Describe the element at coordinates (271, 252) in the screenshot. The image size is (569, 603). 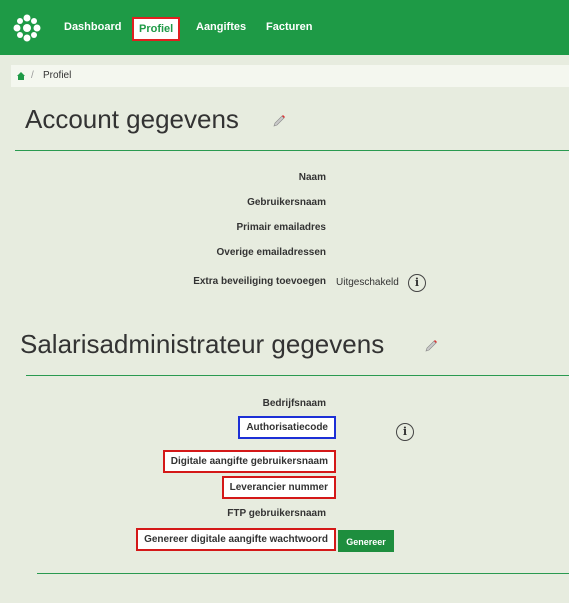
I see `label-overige-email: Overige emailadressen` at that location.